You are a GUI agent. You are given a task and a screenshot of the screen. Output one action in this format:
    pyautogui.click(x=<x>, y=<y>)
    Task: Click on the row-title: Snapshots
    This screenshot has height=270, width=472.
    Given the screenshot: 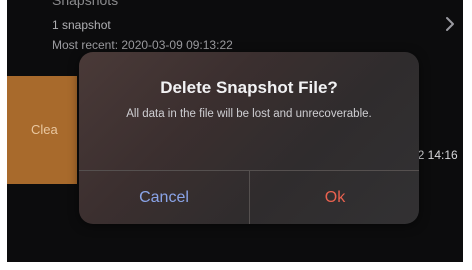 What is the action you would take?
    pyautogui.click(x=85, y=4)
    